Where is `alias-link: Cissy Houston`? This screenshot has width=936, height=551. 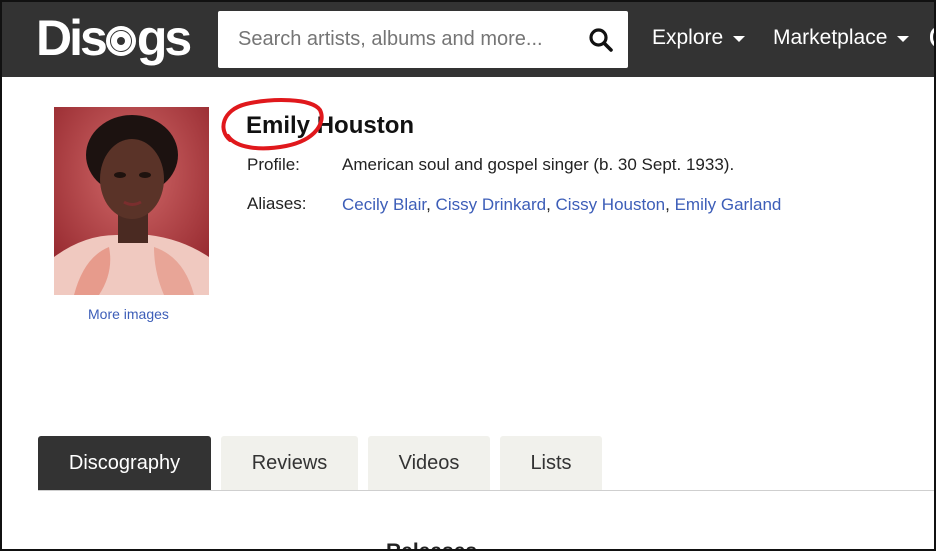 alias-link: Cissy Houston is located at coordinates (611, 204).